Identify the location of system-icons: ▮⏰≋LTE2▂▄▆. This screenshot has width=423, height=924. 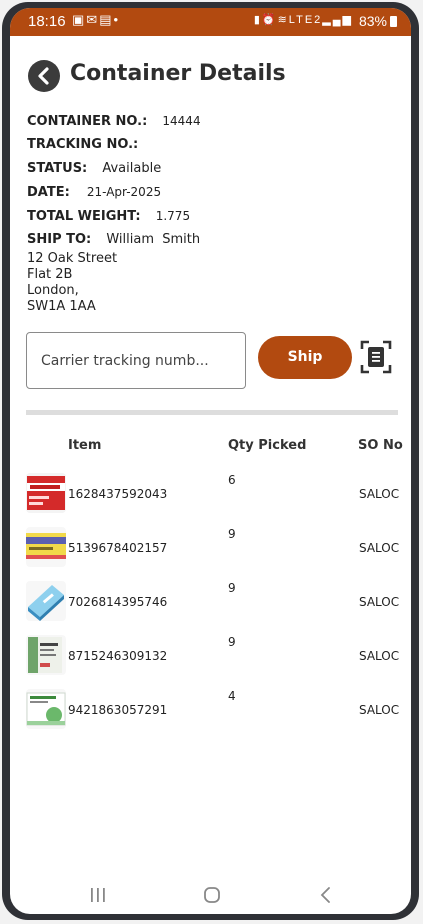
(303, 19).